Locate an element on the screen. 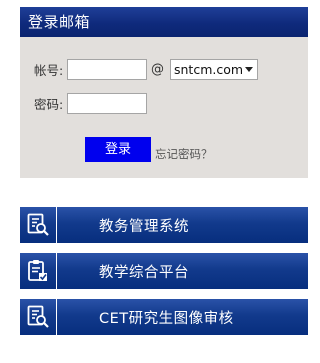 This screenshot has width=320, height=363. password-row: 密码: is located at coordinates (90, 103).